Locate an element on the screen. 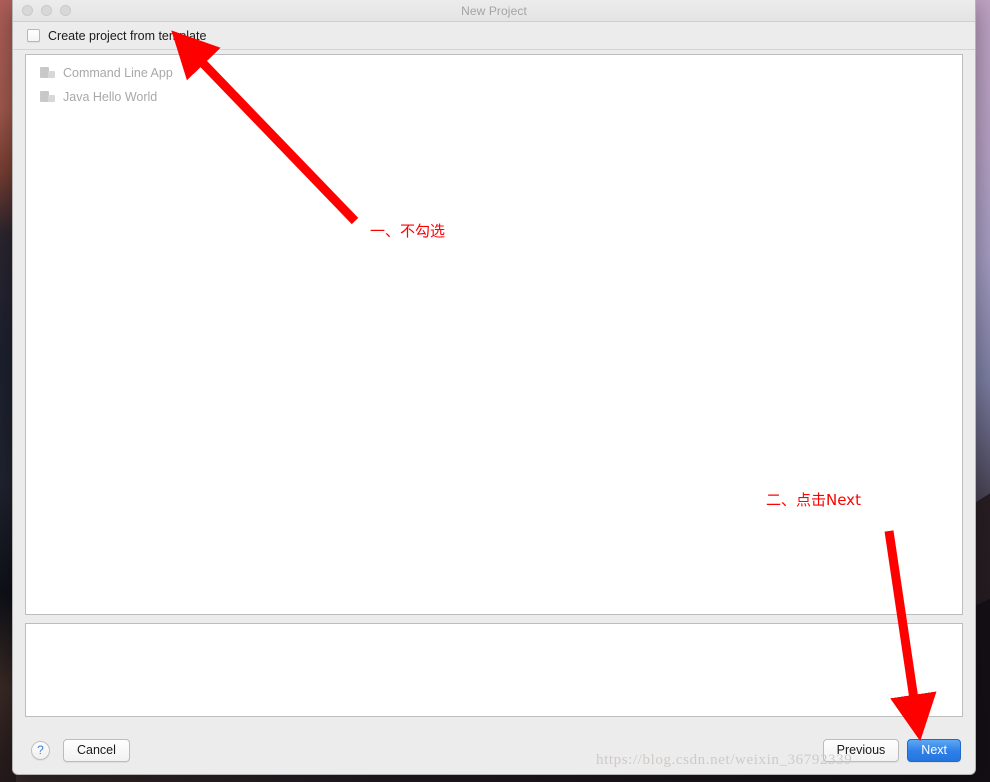 The height and width of the screenshot is (782, 990). previous-button: Previous is located at coordinates (861, 750).